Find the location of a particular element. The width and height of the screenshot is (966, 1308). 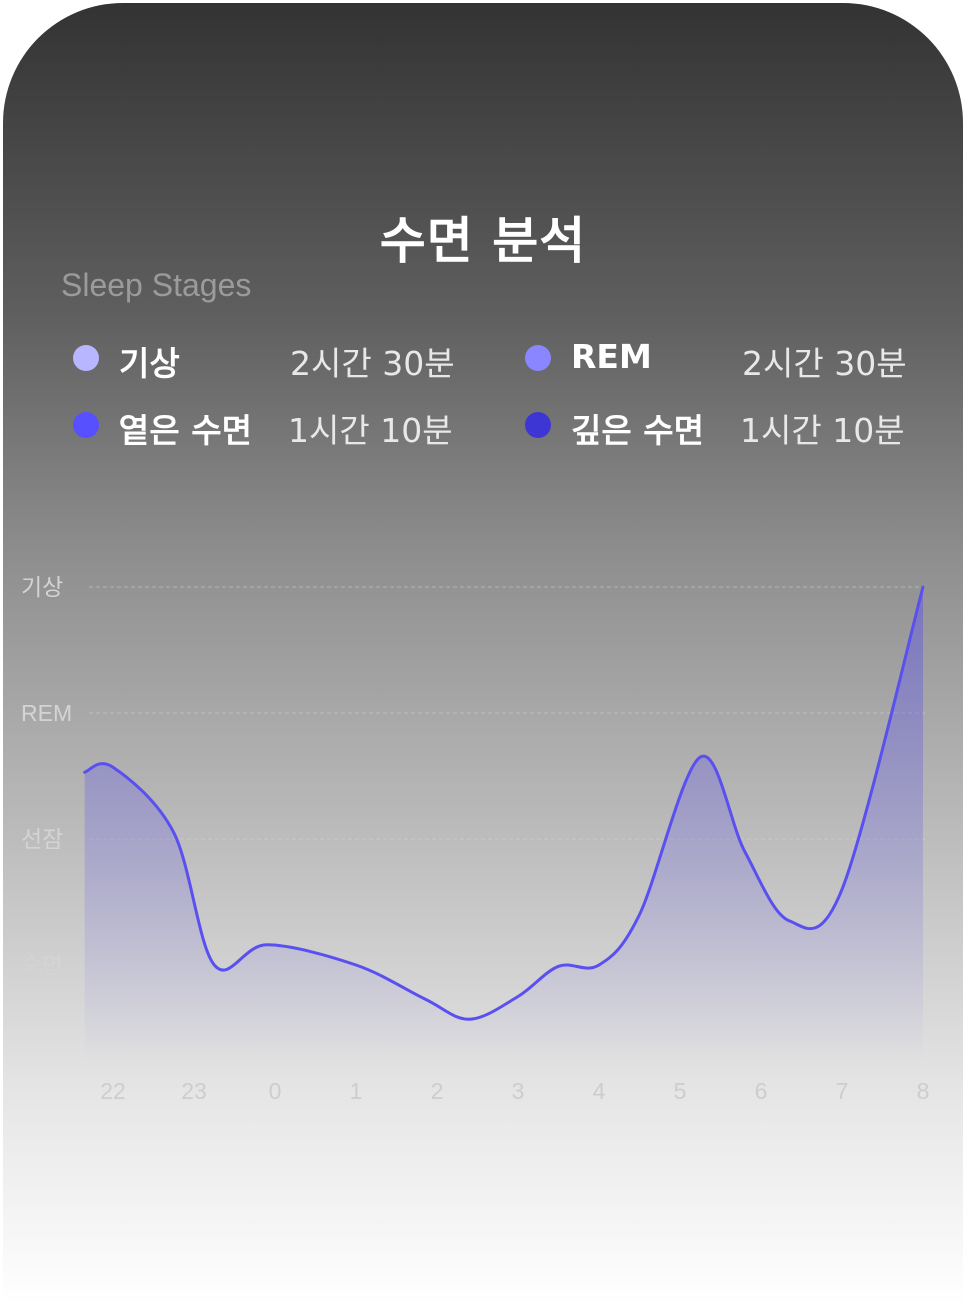

x-tick-label: 6 is located at coordinates (761, 1091).